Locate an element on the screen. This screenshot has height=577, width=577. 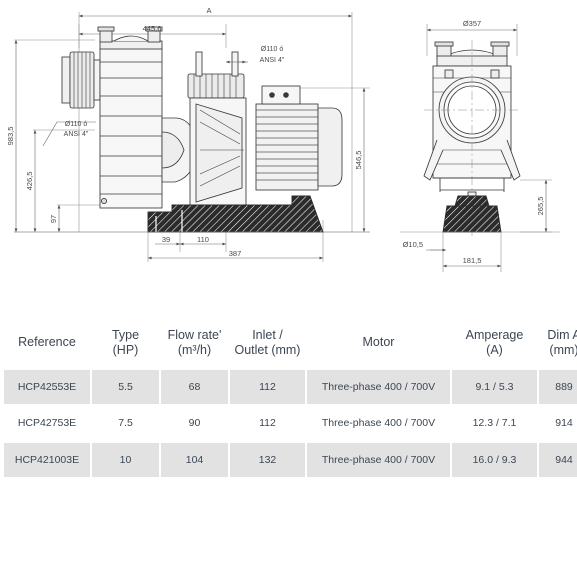
front-base-plinth is located at coordinates (472, 214).